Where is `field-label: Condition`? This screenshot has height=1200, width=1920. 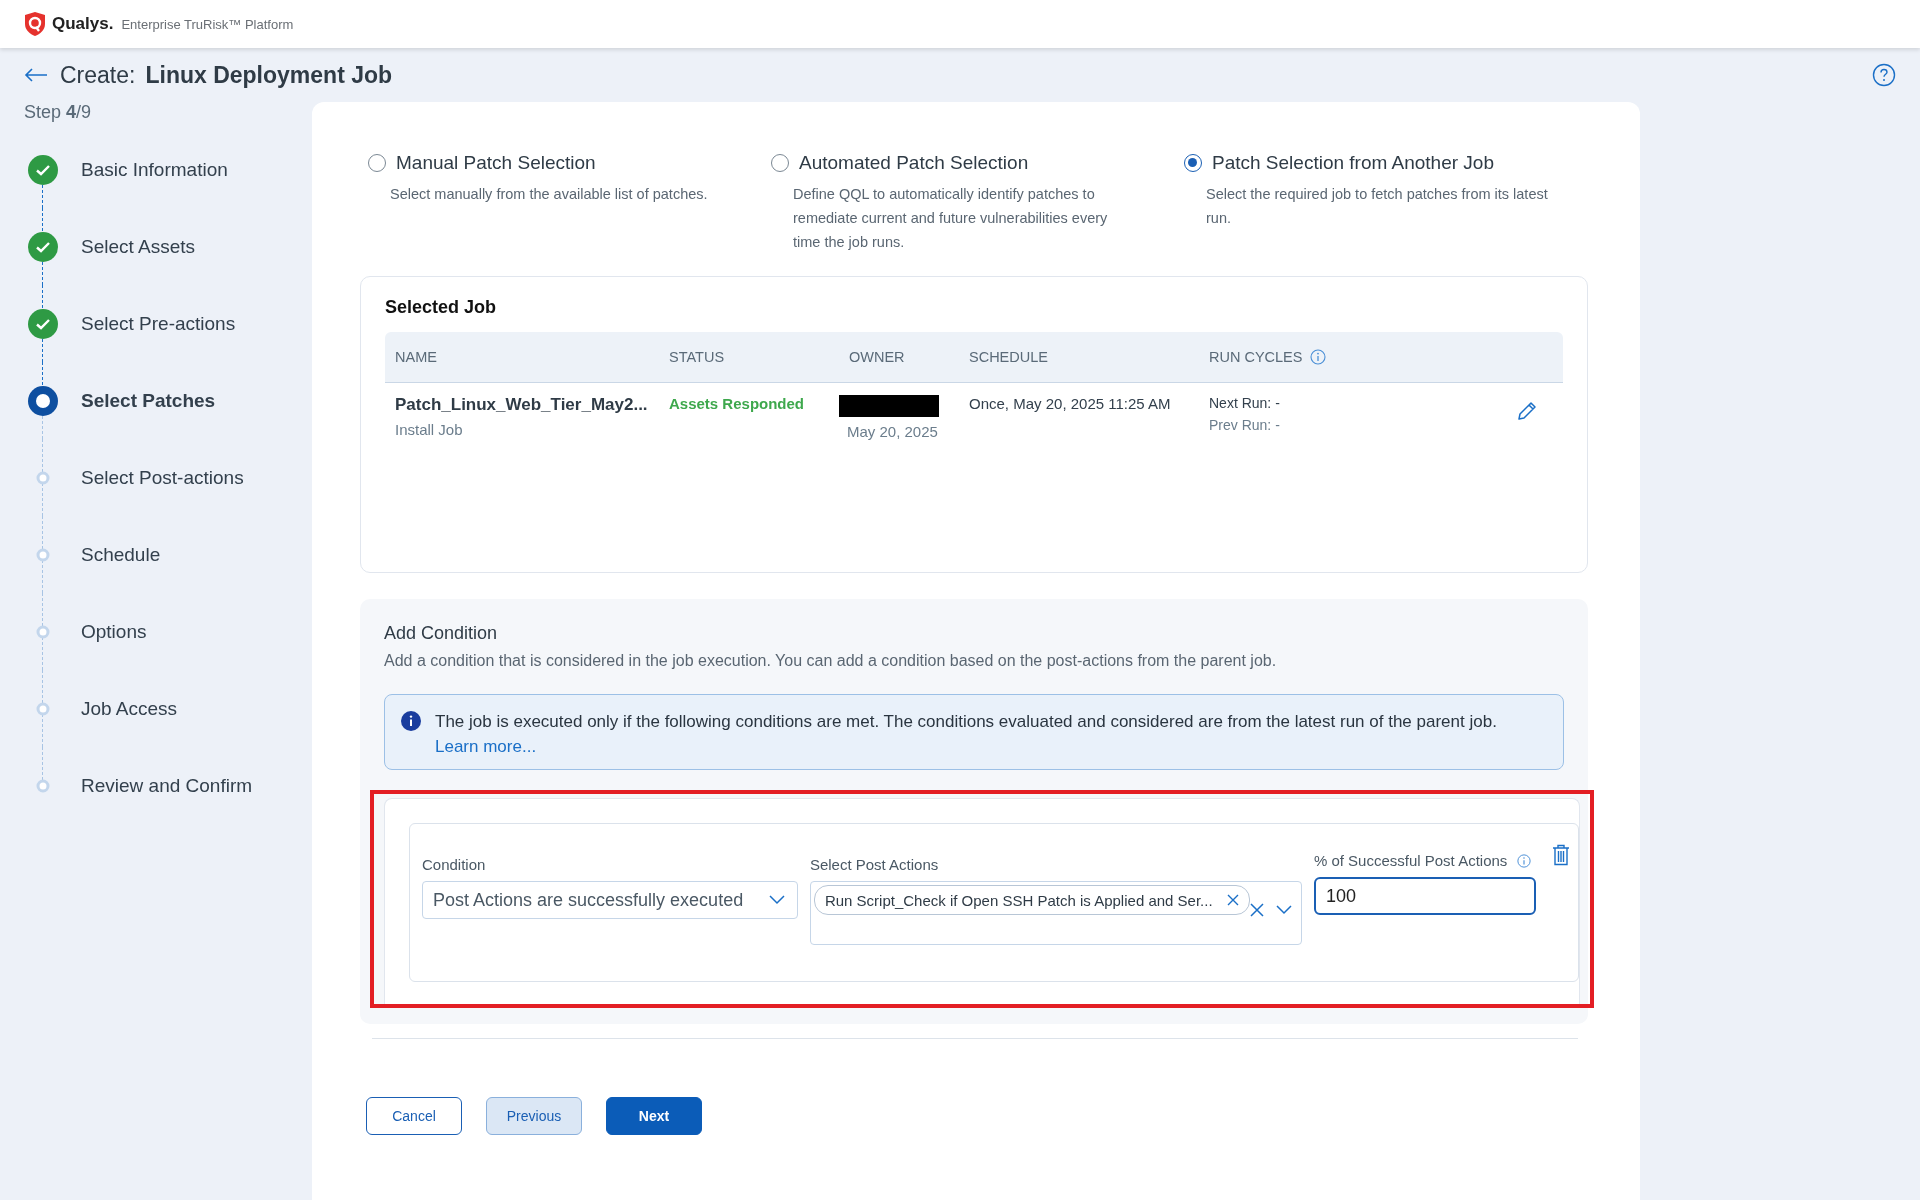
field-label: Condition is located at coordinates (454, 864).